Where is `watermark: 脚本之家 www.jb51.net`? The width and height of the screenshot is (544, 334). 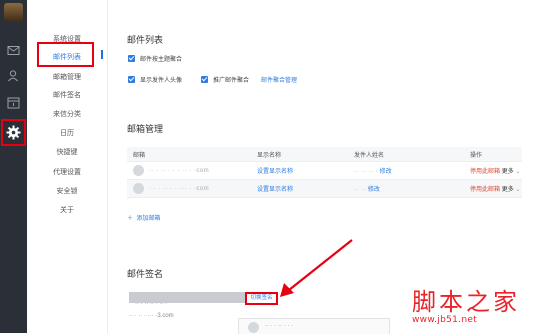 watermark: 脚本之家 www.jb51.net is located at coordinates (466, 303).